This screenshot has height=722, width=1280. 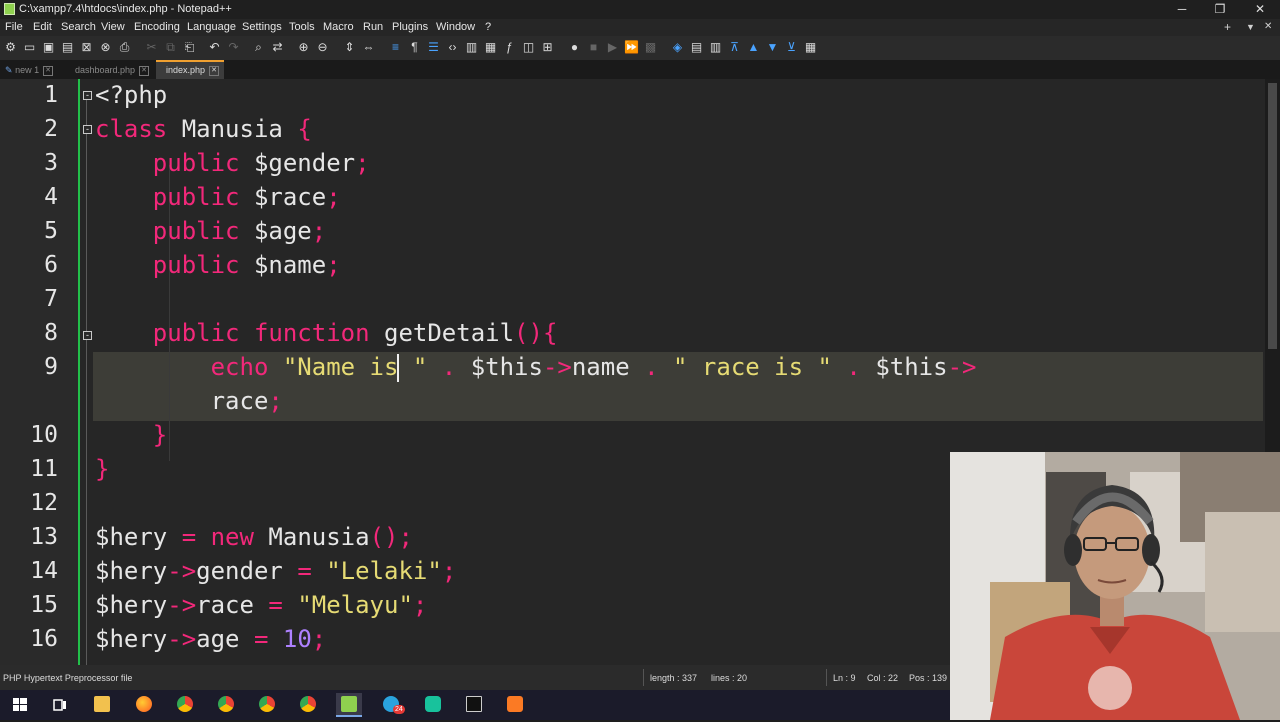 What do you see at coordinates (297, 639) in the screenshot?
I see `number: 10` at bounding box center [297, 639].